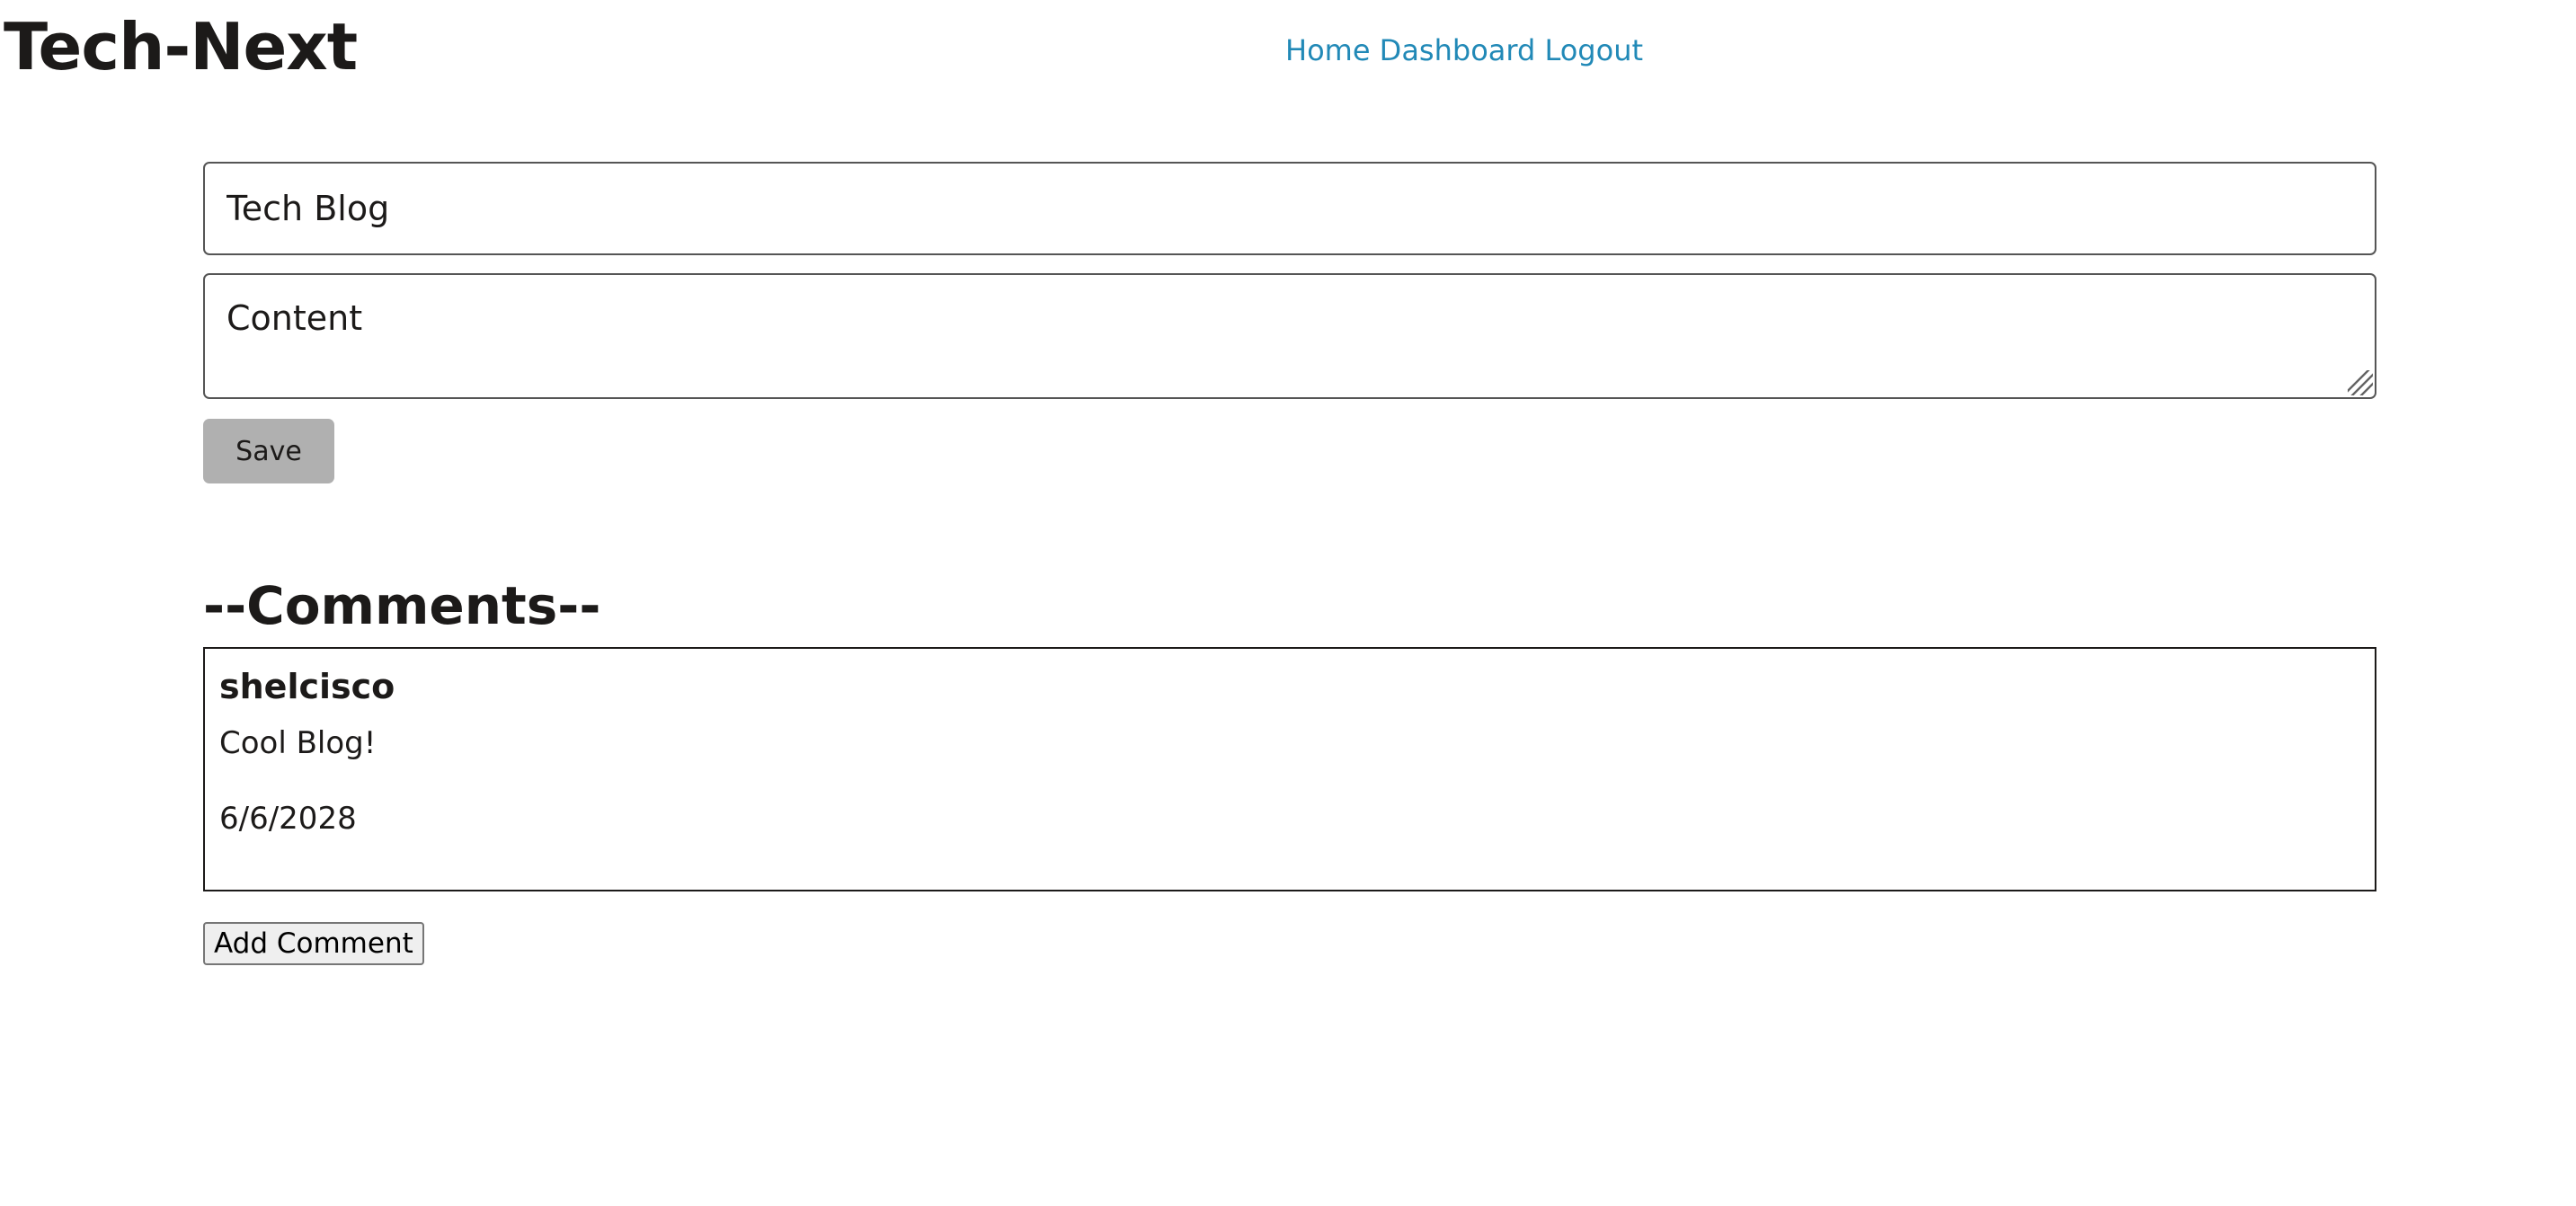 The height and width of the screenshot is (1206, 2576). I want to click on post-content-textarea: Content, so click(1289, 336).